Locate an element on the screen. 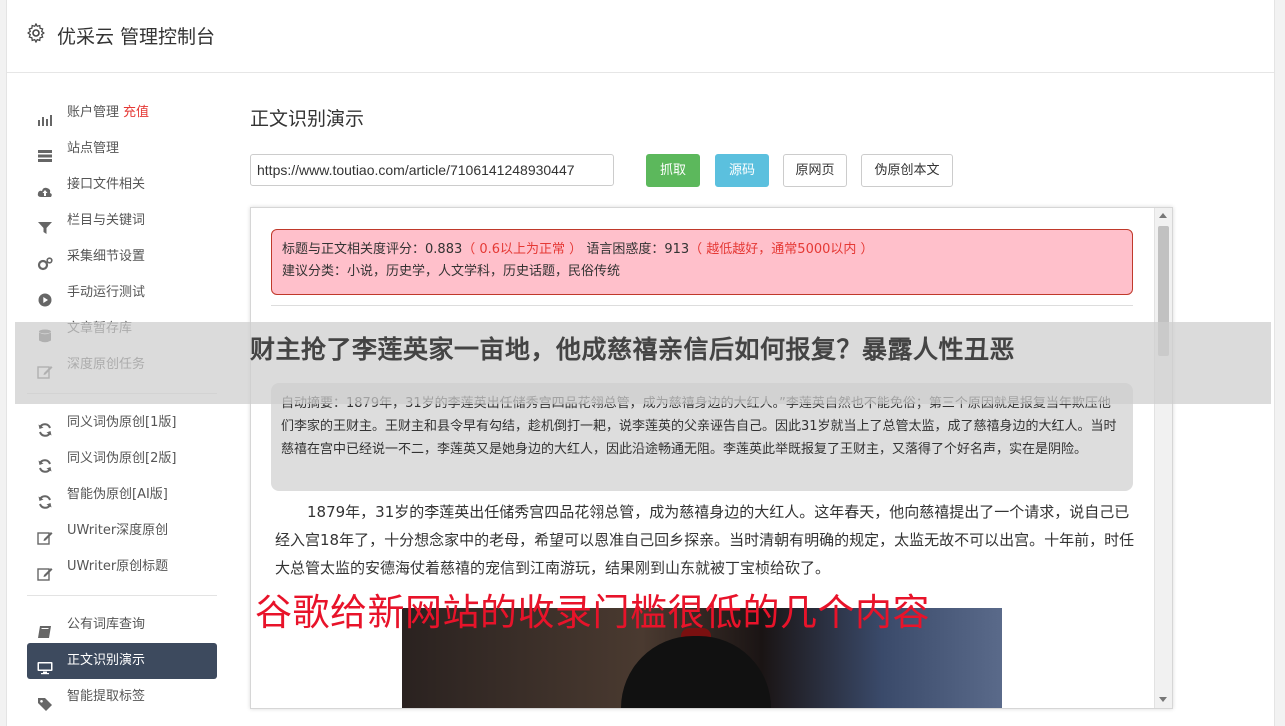  relevance-hint: （ 0.6以上为正常 ） is located at coordinates (522, 249).